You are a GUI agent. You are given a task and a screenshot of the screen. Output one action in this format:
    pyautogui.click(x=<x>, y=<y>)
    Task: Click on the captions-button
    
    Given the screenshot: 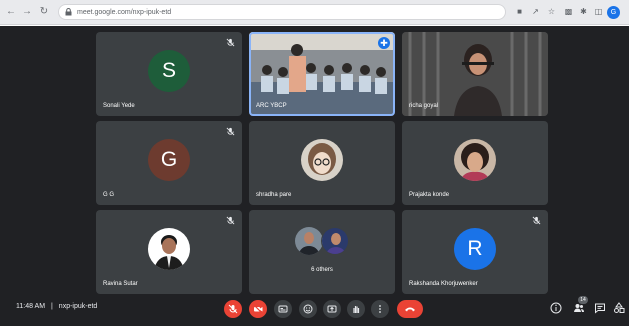 What is the action you would take?
    pyautogui.click(x=283, y=309)
    